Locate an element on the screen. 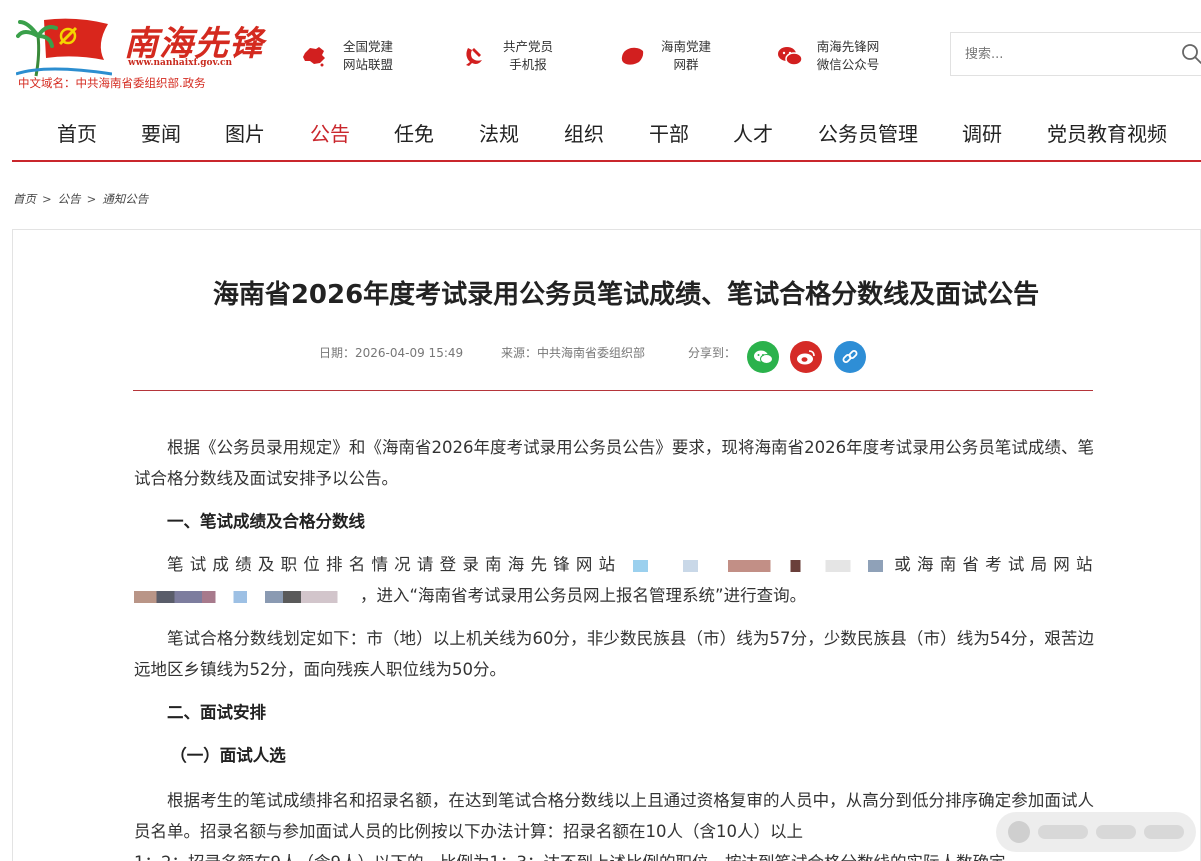 The width and height of the screenshot is (1201, 861). nav-item-education-video: 党员教育视频 is located at coordinates (1107, 132).